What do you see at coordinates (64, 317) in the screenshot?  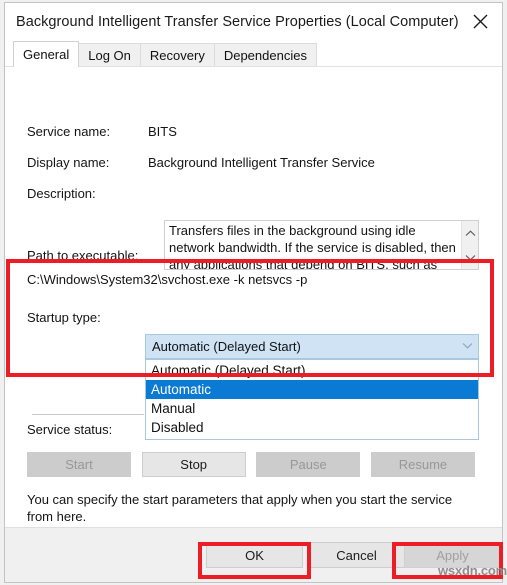 I see `startup-type-label: Startup type:` at bounding box center [64, 317].